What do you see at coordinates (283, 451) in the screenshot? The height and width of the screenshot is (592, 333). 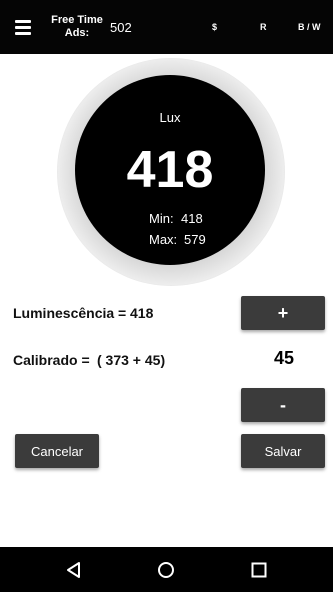 I see `save-button: Salvar` at bounding box center [283, 451].